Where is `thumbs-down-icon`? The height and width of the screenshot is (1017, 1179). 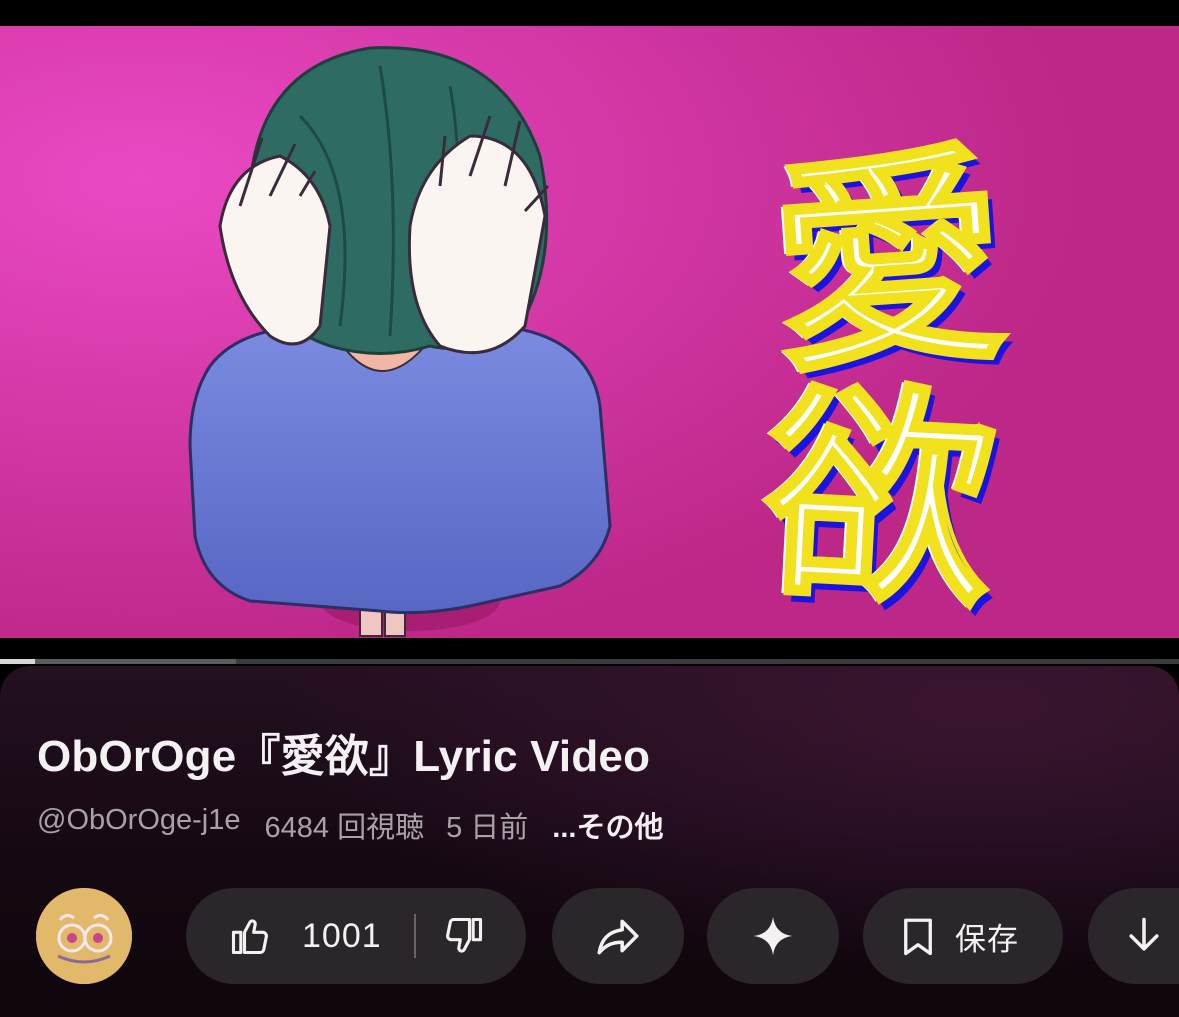 thumbs-down-icon is located at coordinates (463, 935).